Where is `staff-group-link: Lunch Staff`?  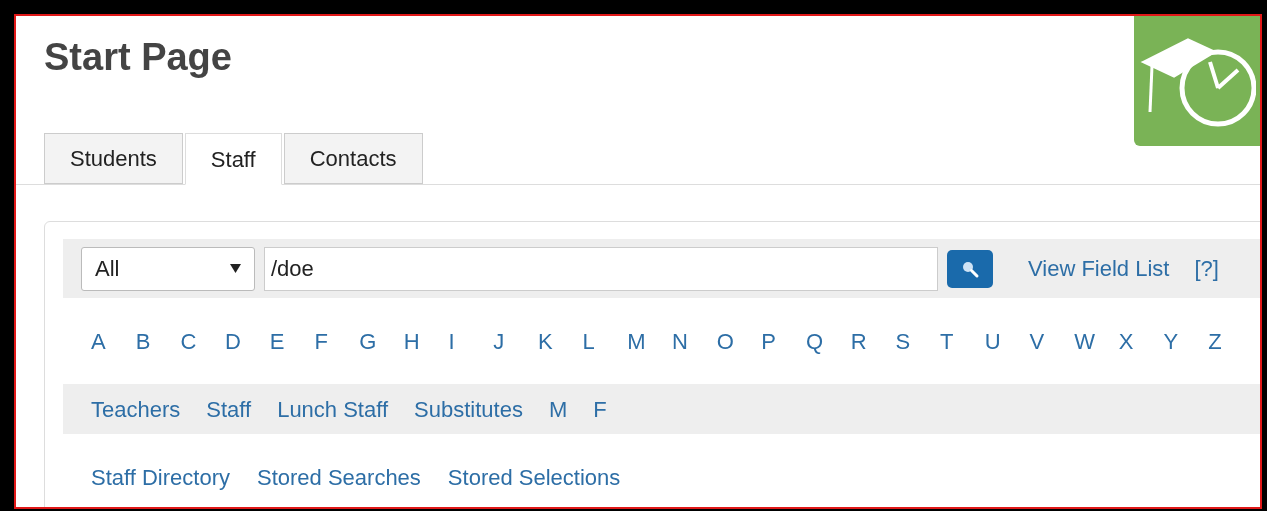 staff-group-link: Lunch Staff is located at coordinates (333, 409).